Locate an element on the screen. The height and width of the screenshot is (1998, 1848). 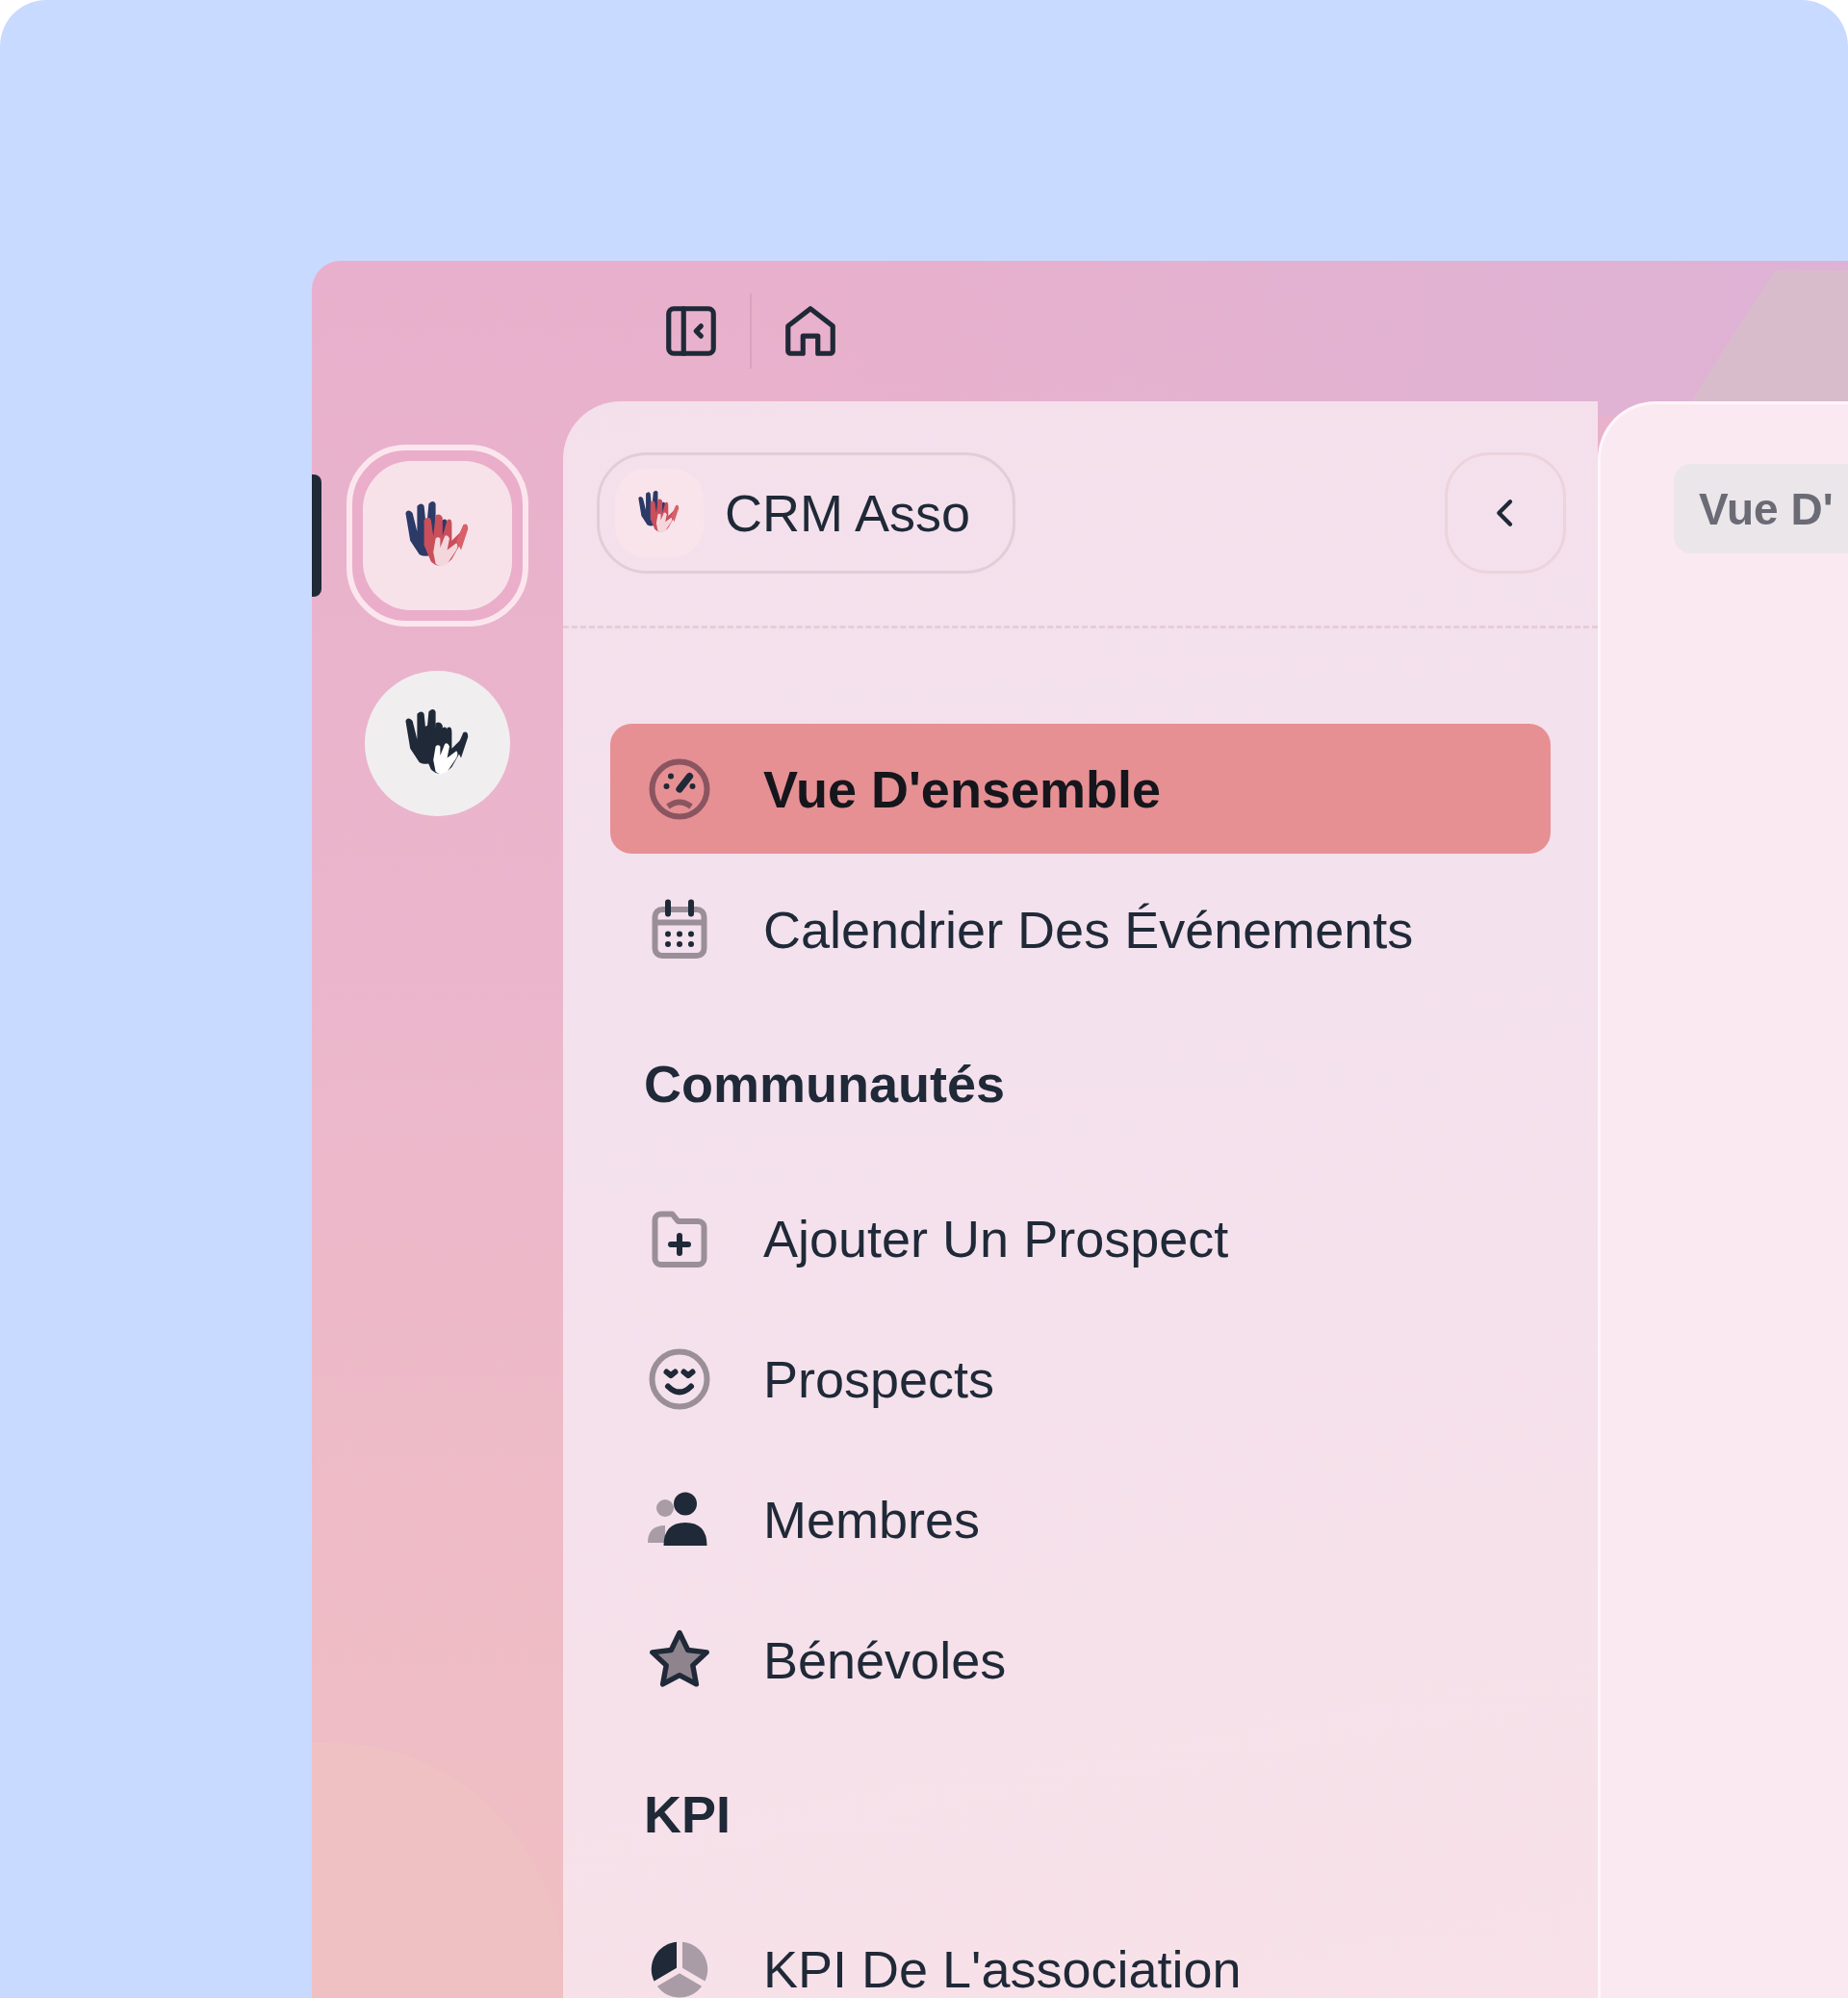
nav-item: Bénévoles is located at coordinates (1080, 1660).